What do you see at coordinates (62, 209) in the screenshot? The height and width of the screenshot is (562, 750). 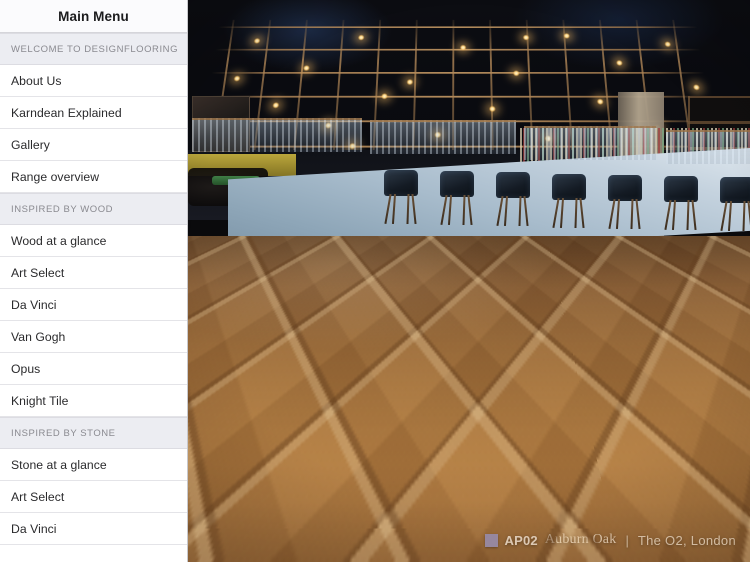 I see `menu-section-label: INSPIRED BY WOOD` at bounding box center [62, 209].